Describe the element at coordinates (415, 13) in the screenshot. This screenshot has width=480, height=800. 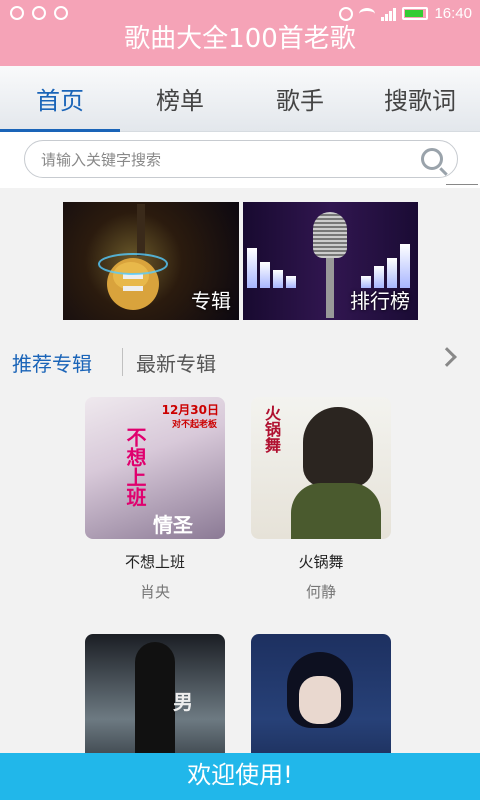
I see `battery-icon` at that location.